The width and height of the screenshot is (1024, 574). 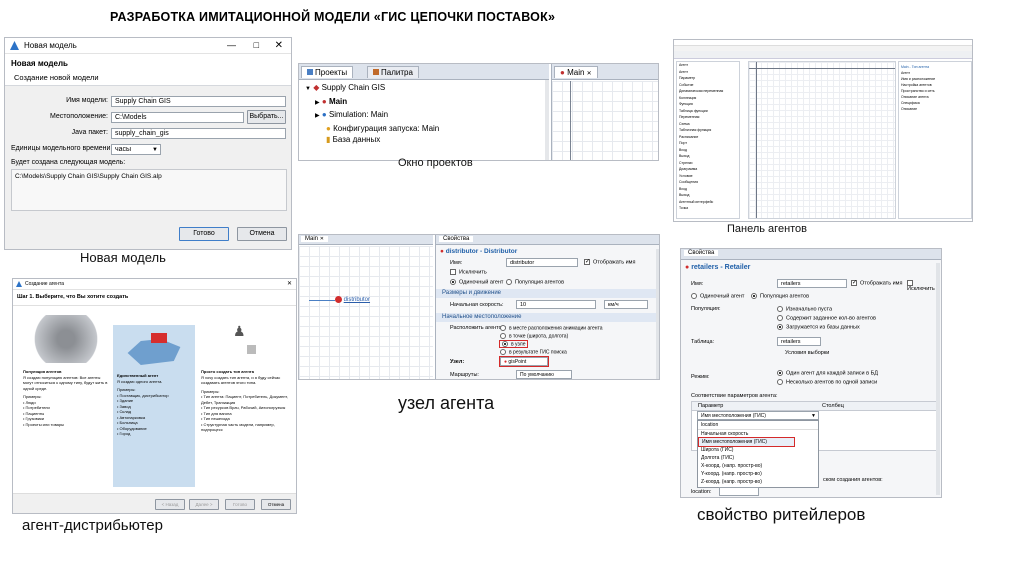 I want to click on mode-option-0: Один агент для каждой записи в БД, so click(x=827, y=373).